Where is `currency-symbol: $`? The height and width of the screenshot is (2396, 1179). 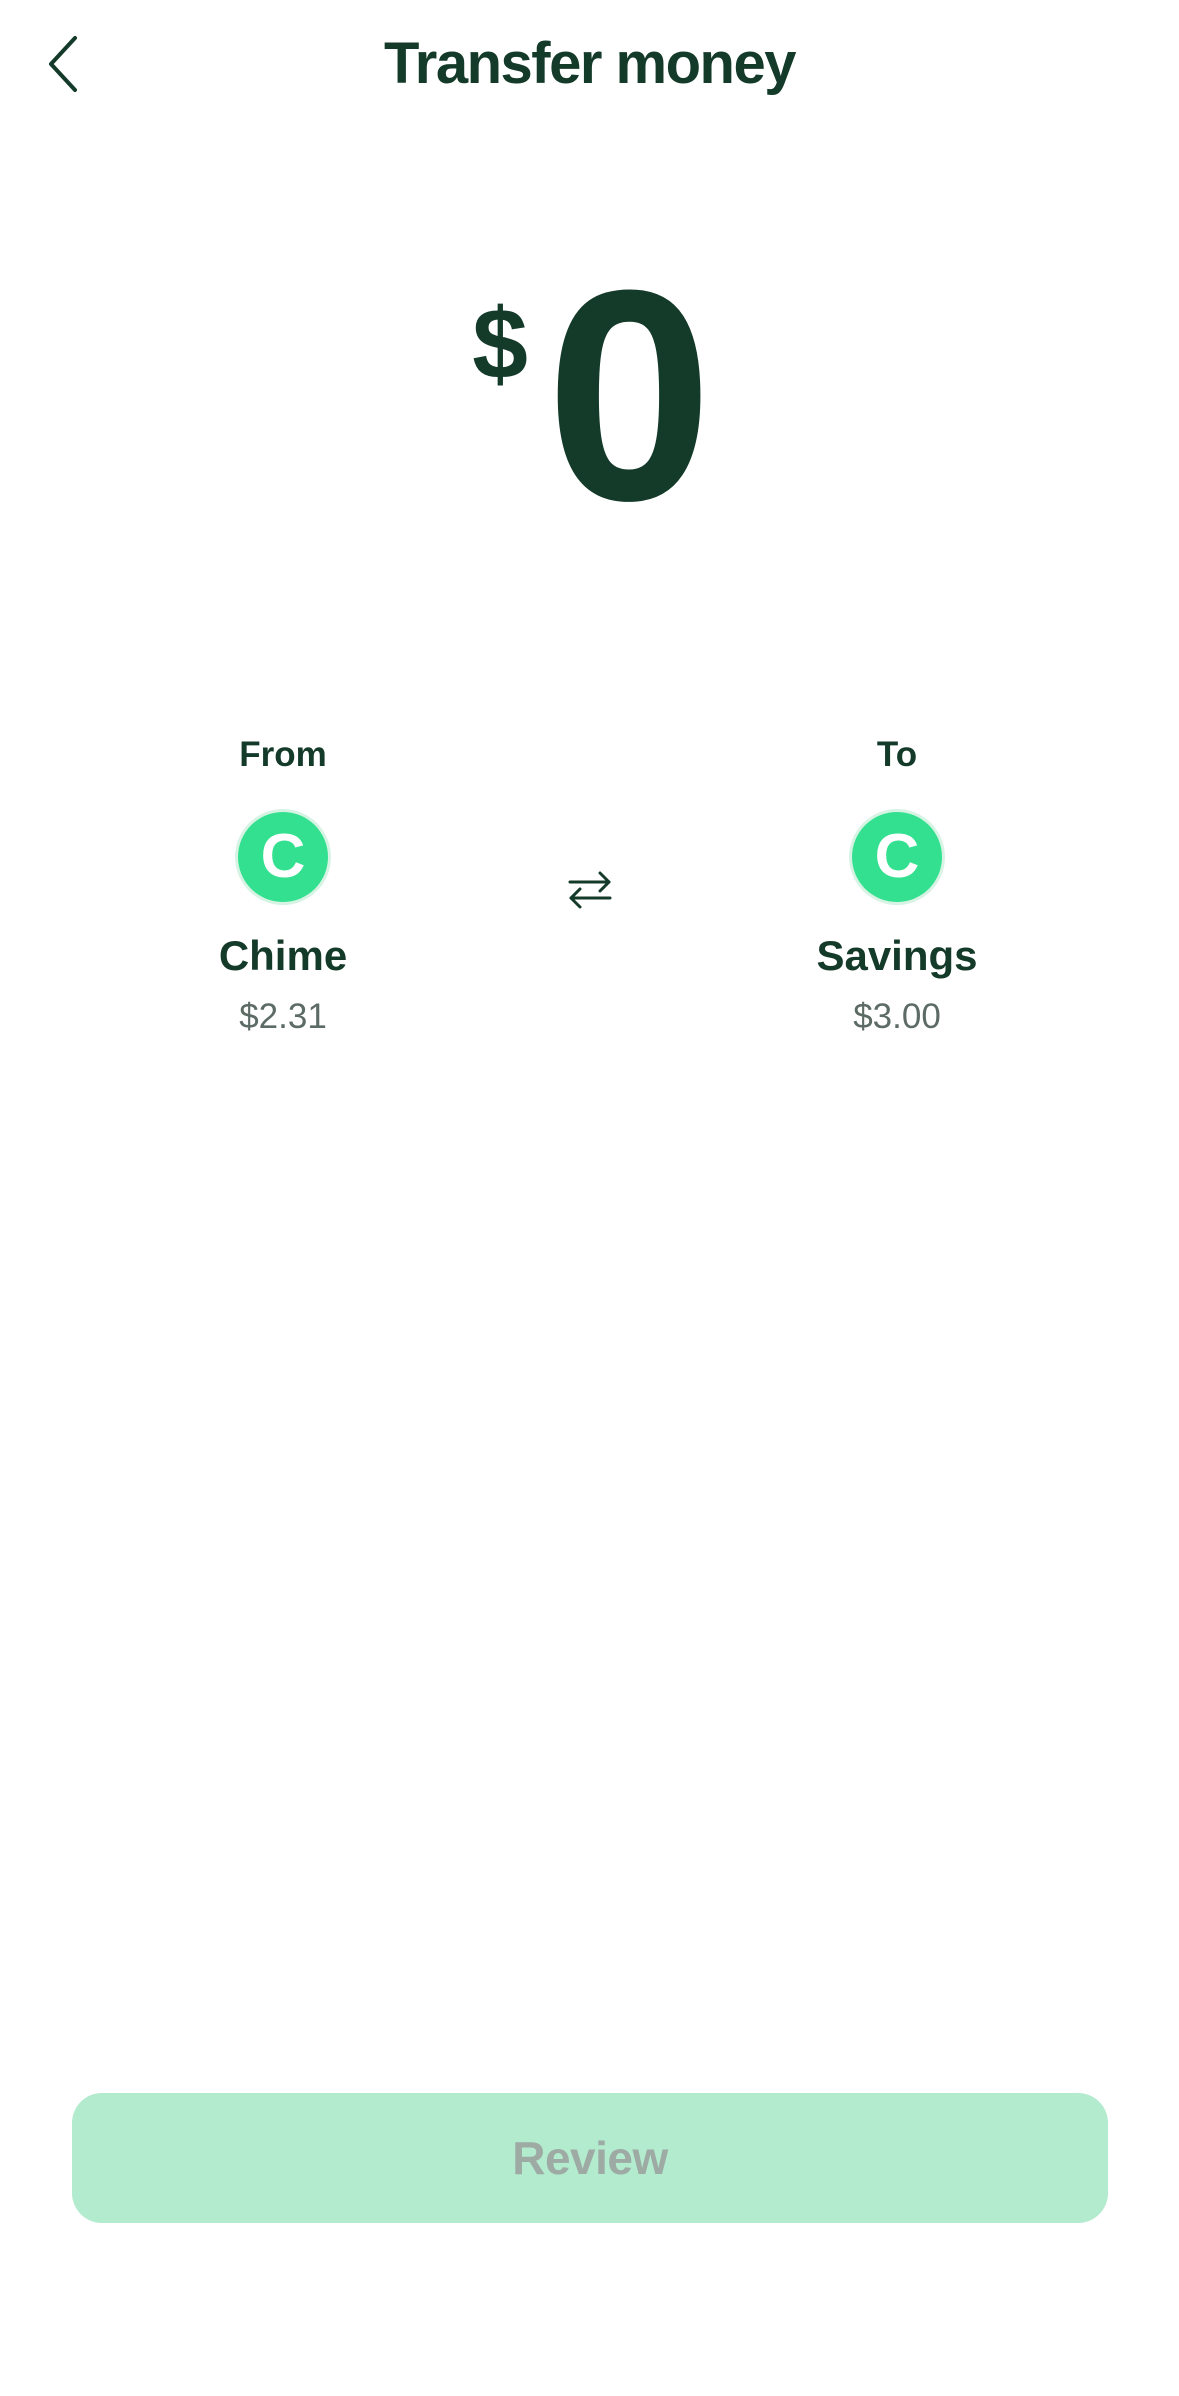 currency-symbol: $ is located at coordinates (500, 344).